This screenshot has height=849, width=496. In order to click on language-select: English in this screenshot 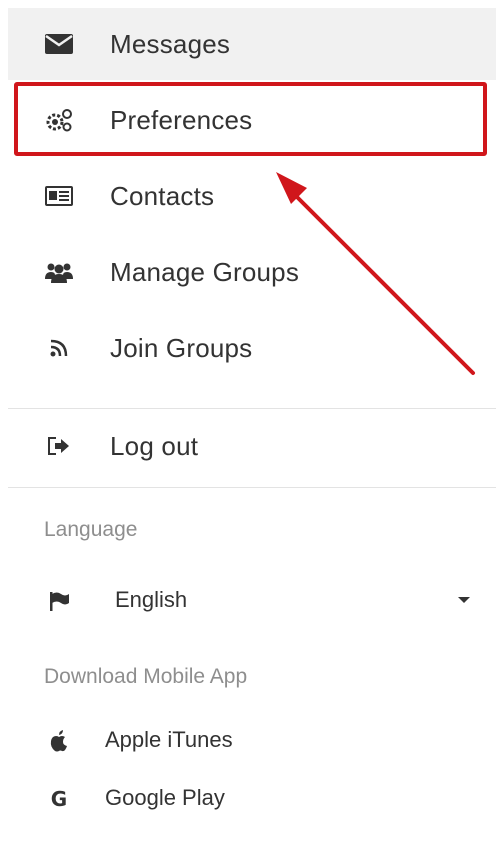, I will do `click(252, 601)`.